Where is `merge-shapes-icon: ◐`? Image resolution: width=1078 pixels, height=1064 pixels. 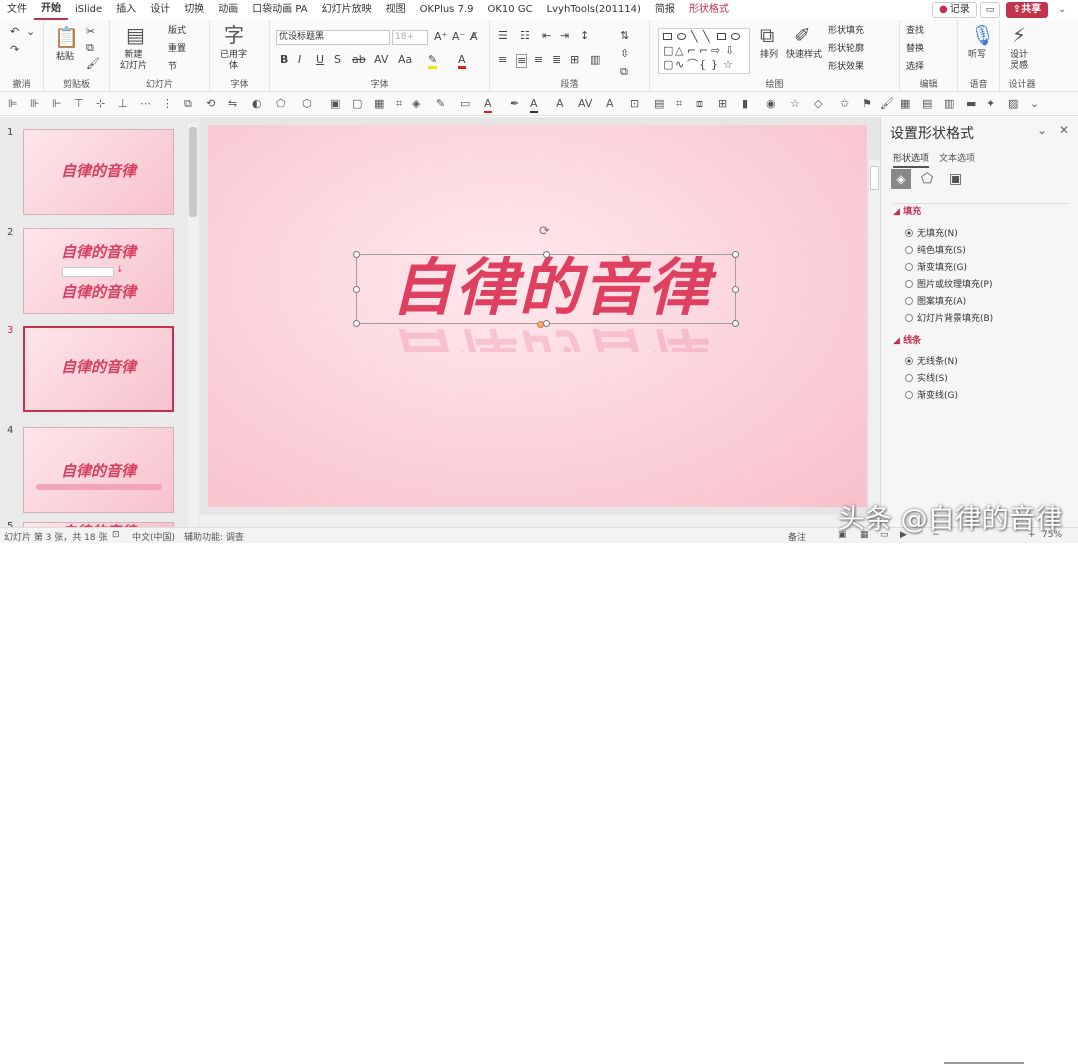
merge-shapes-icon: ◐ is located at coordinates (257, 104).